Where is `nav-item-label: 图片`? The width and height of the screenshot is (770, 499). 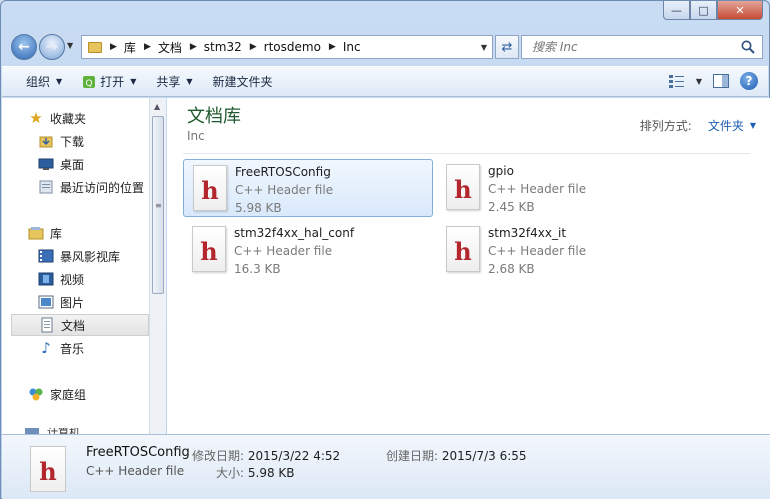 nav-item-label: 图片 is located at coordinates (72, 302).